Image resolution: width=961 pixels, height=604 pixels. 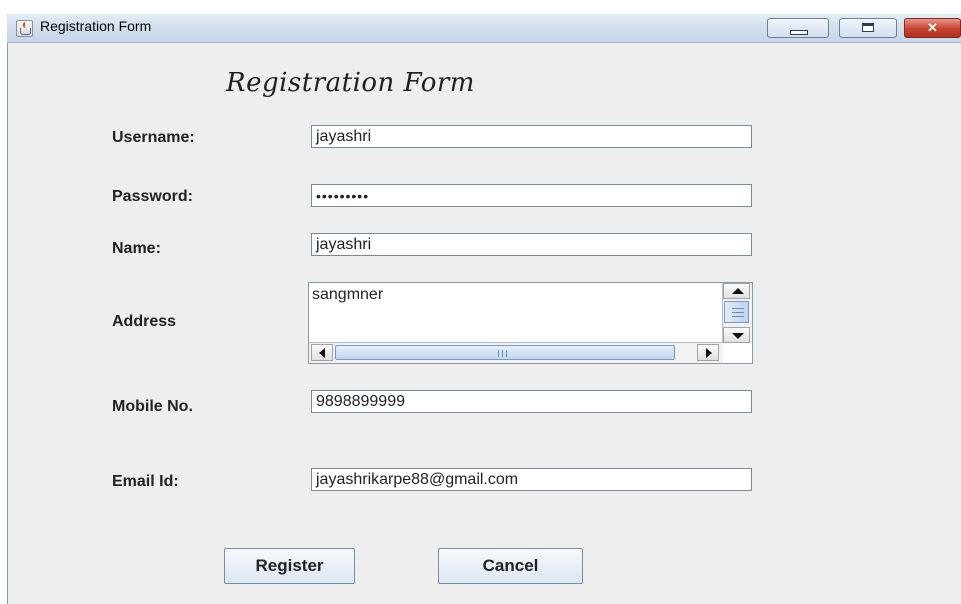 I want to click on arrow-down-icon, so click(x=738, y=336).